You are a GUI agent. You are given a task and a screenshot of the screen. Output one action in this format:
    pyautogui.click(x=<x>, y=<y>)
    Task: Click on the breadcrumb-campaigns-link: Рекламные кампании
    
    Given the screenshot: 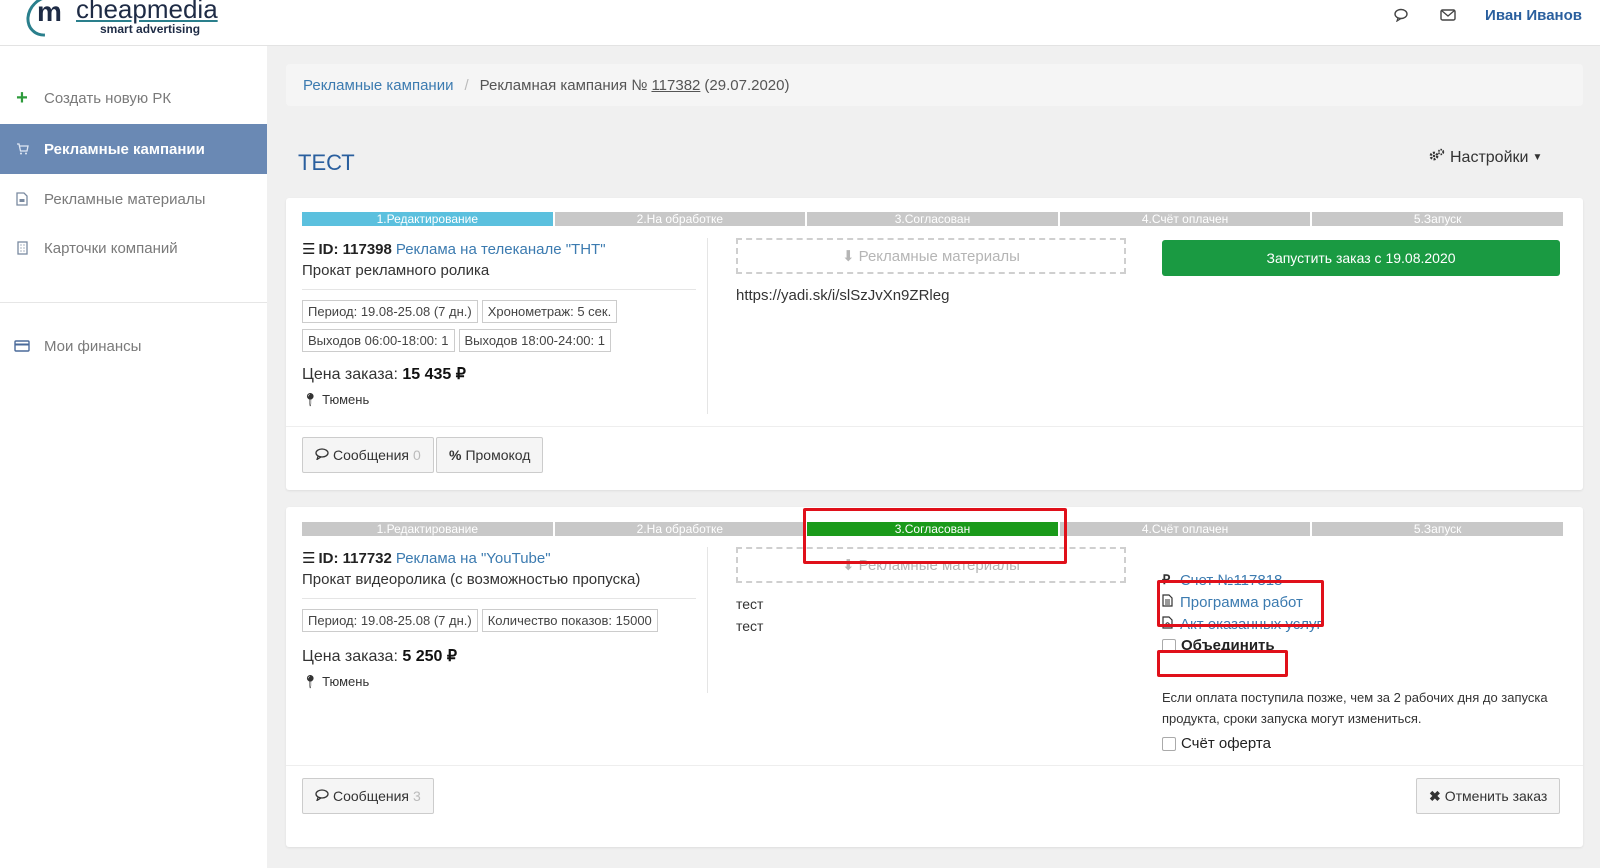 What is the action you would take?
    pyautogui.click(x=378, y=85)
    